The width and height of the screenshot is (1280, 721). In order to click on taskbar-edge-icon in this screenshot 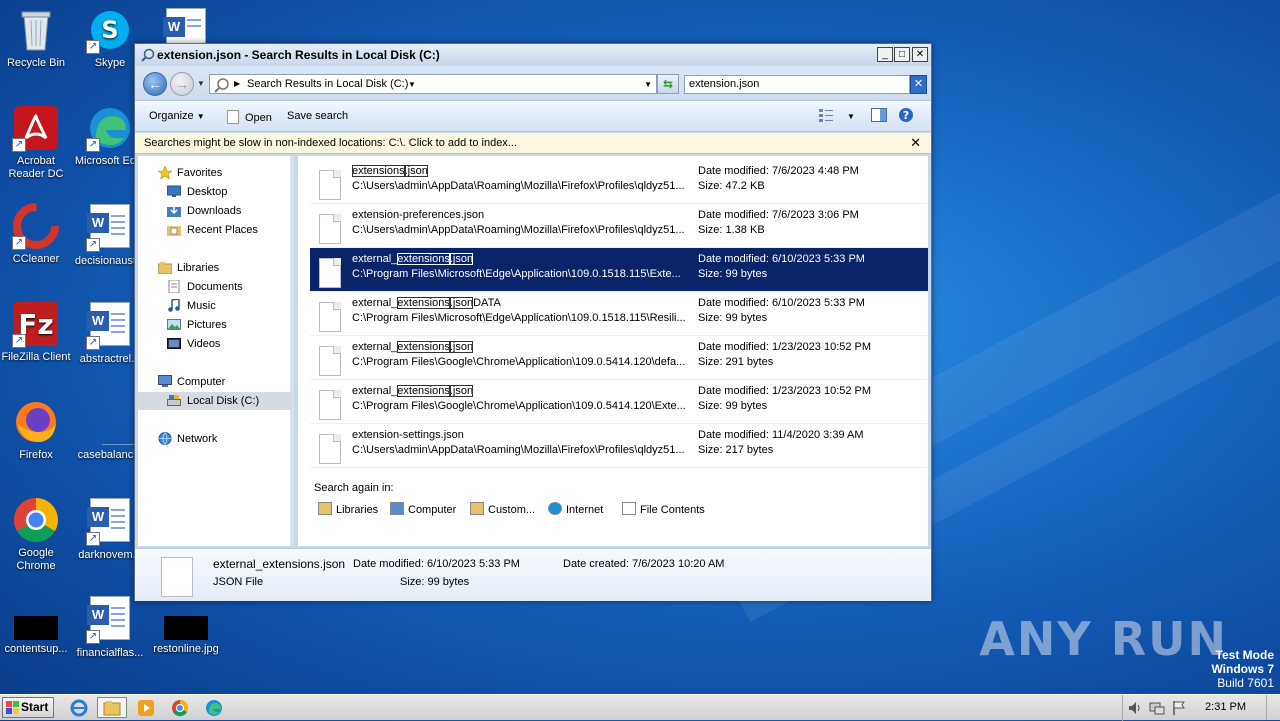, I will do `click(214, 707)`.